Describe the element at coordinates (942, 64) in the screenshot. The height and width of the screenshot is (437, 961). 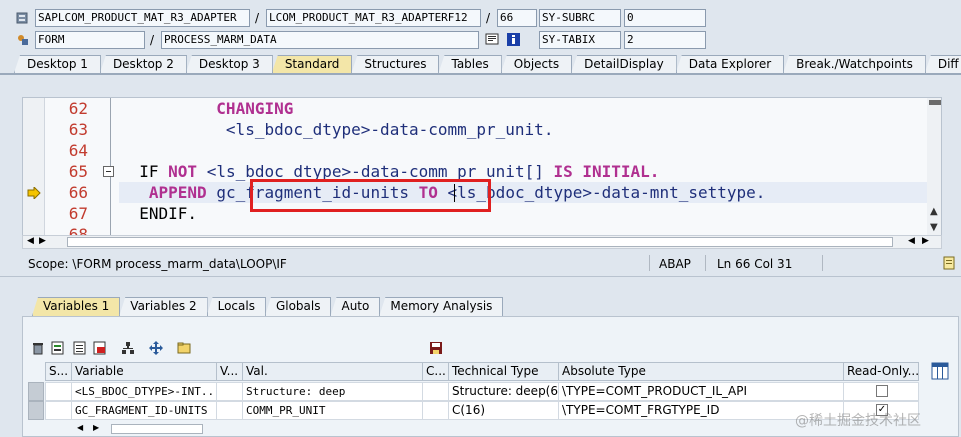
I see `tab-diff: Diff` at that location.